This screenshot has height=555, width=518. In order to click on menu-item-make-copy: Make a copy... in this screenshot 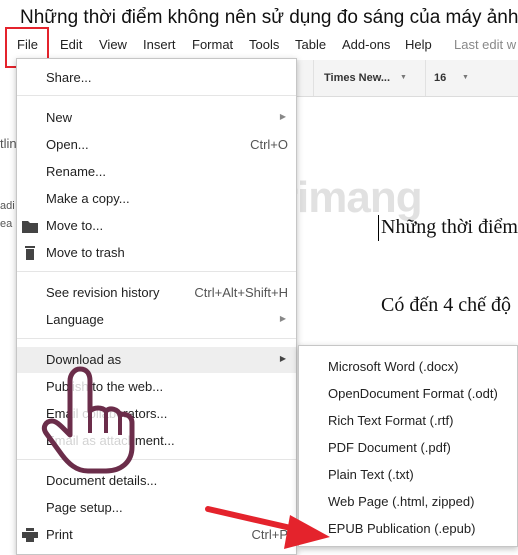, I will do `click(156, 199)`.